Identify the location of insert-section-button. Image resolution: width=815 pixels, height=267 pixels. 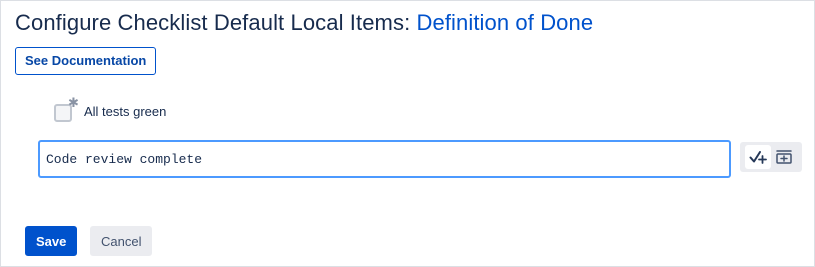
(784, 157).